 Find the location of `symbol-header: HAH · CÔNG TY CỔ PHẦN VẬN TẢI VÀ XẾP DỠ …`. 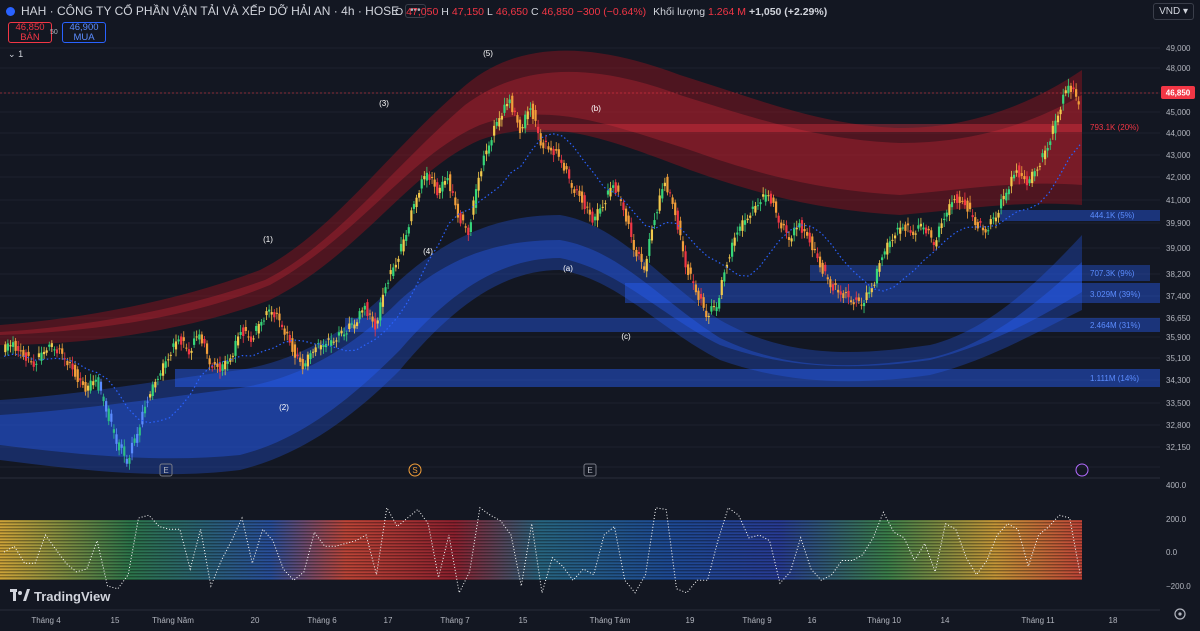

symbol-header: HAH · CÔNG TY CỔ PHẦN VẬN TẢI VÀ XẾP DỠ … is located at coordinates (216, 11).